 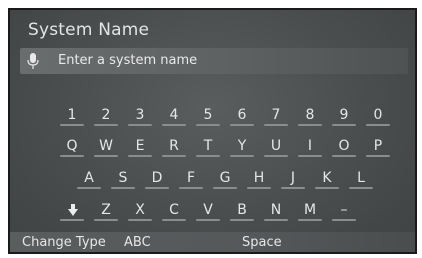 What do you see at coordinates (123, 178) in the screenshot?
I see `key-s: S` at bounding box center [123, 178].